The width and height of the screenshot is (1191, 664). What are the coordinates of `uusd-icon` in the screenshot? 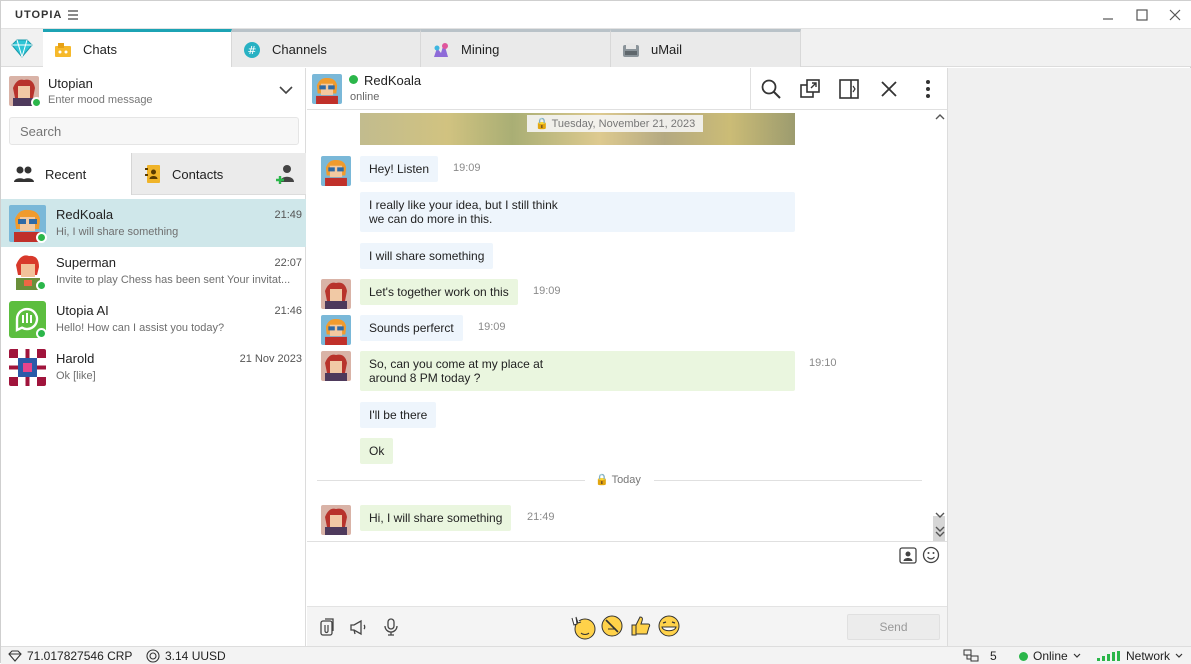 It's located at (153, 656).